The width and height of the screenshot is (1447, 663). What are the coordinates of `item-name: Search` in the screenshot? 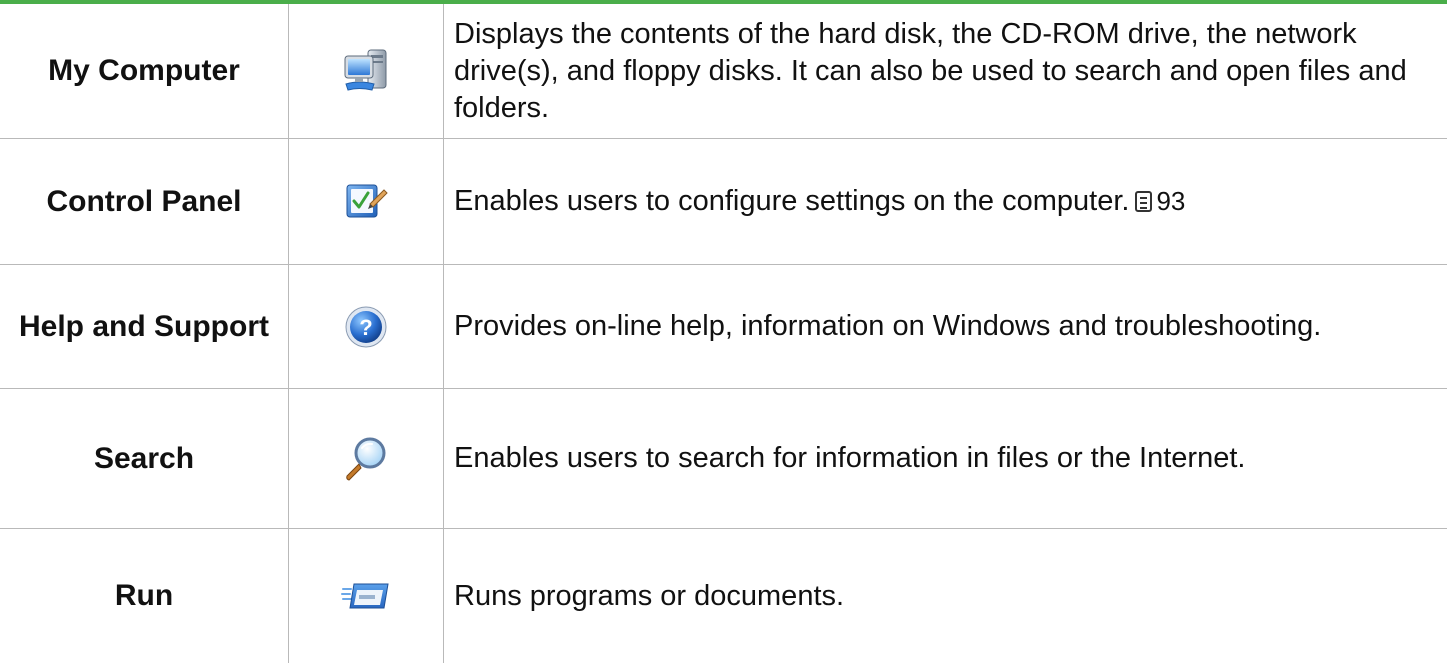 It's located at (144, 458).